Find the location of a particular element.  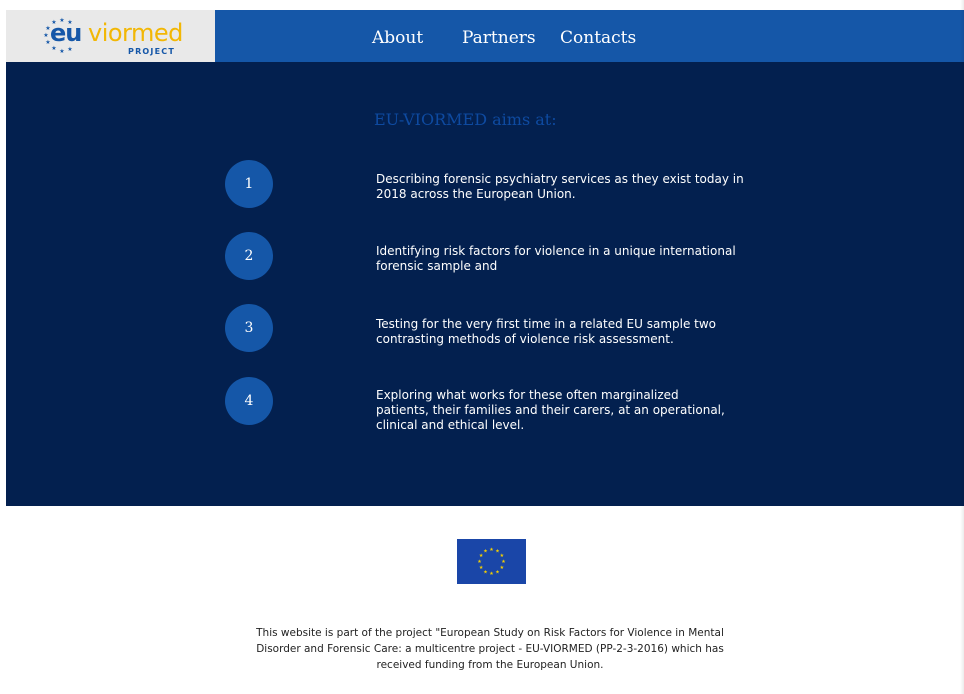

logo: ★ ★ ★ ★ ★ ★ ★ ★ ★ eu viormed PROJECT is located at coordinates (110, 36).